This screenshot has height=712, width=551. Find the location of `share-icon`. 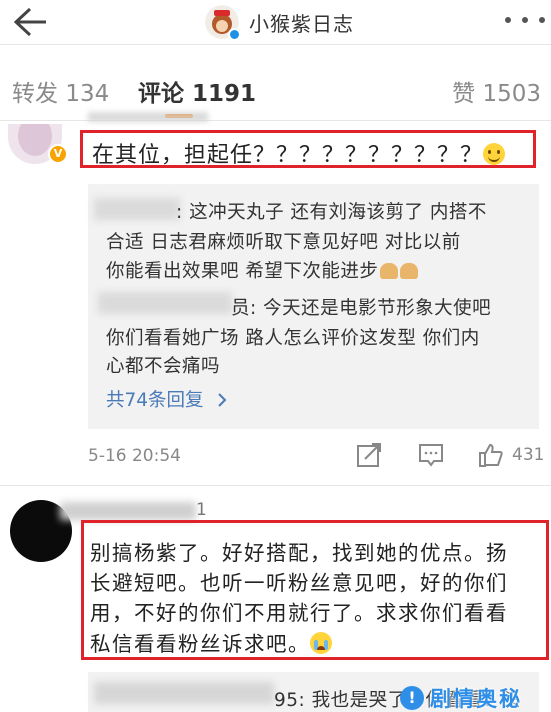

share-icon is located at coordinates (369, 455).